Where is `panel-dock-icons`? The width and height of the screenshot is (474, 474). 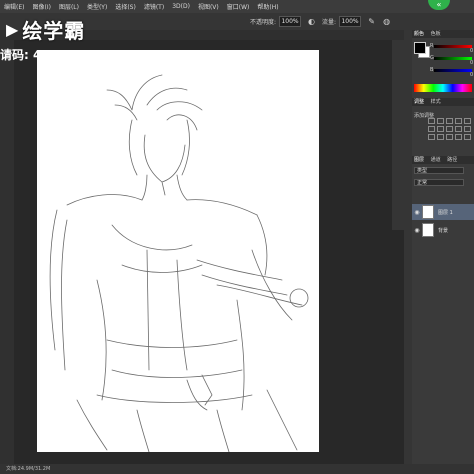
panel-dock-icons is located at coordinates (398, 135).